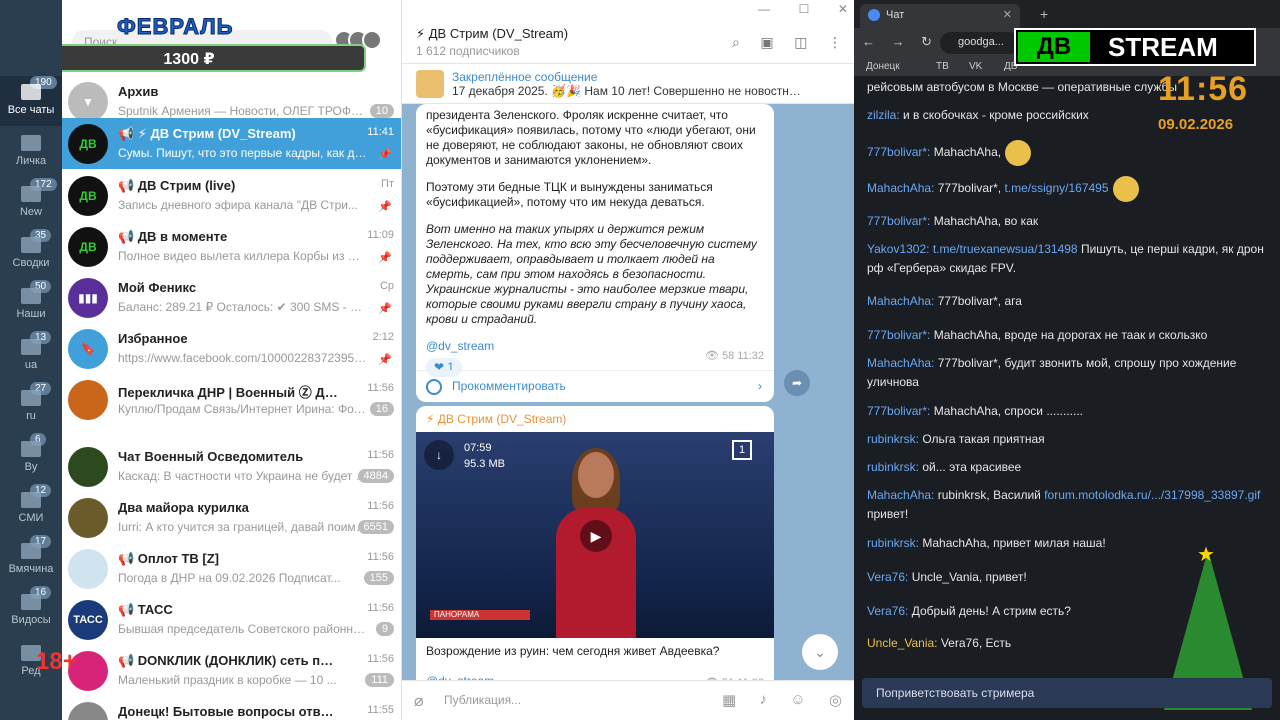 The image size is (1280, 720). Describe the element at coordinates (31, 254) in the screenshot. I see `folder-svodki: 35 Сводки` at that location.